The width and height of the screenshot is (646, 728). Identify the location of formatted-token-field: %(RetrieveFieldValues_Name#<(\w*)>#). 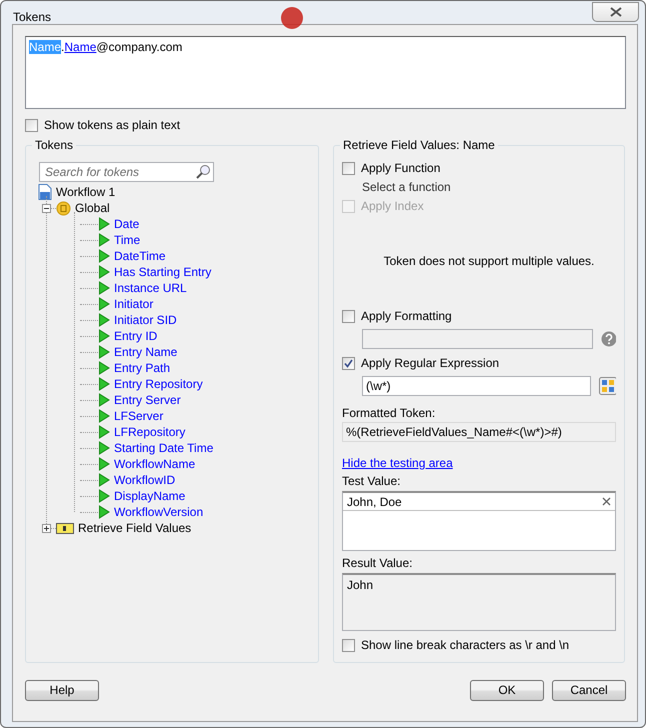
(479, 432).